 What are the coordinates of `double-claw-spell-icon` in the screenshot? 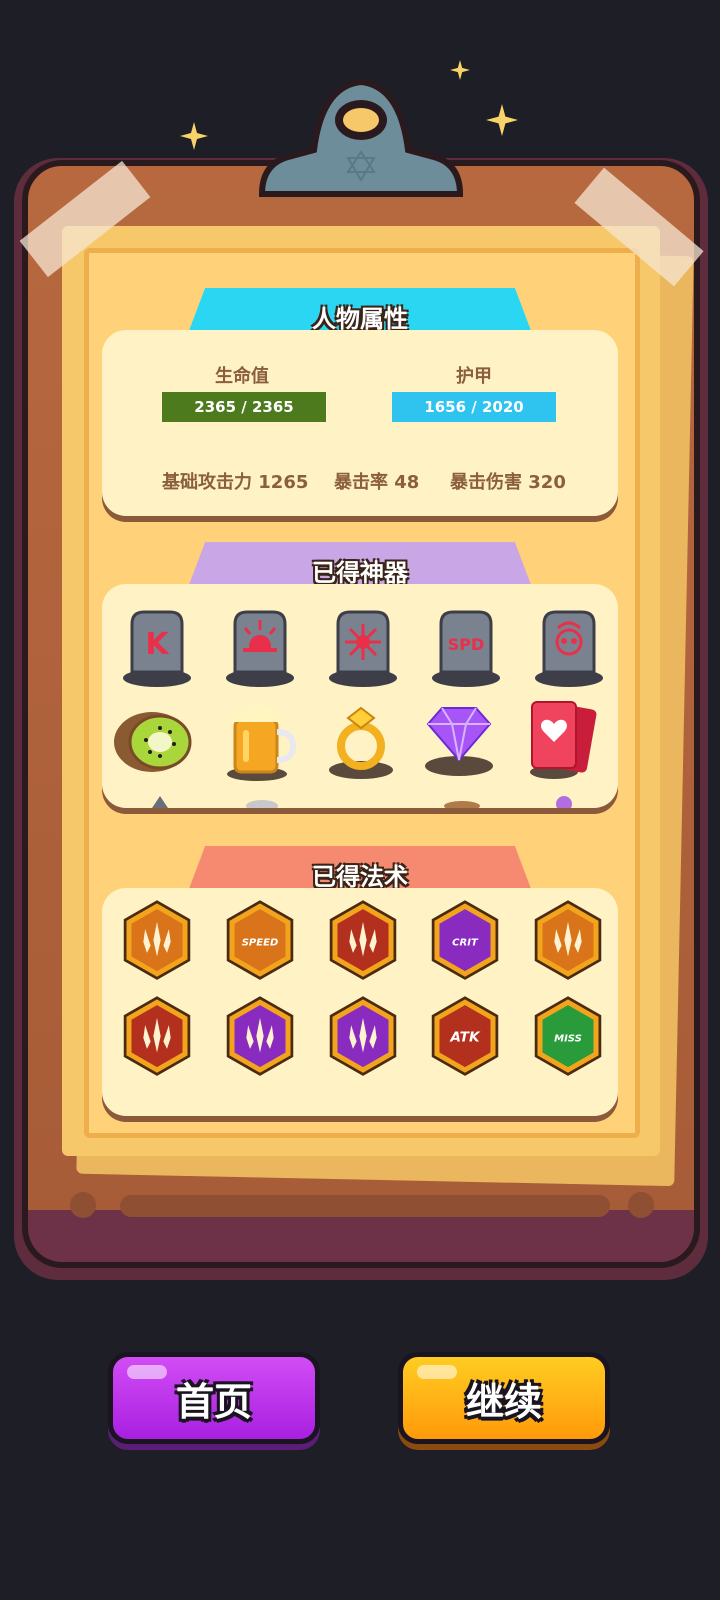 It's located at (157, 1037).